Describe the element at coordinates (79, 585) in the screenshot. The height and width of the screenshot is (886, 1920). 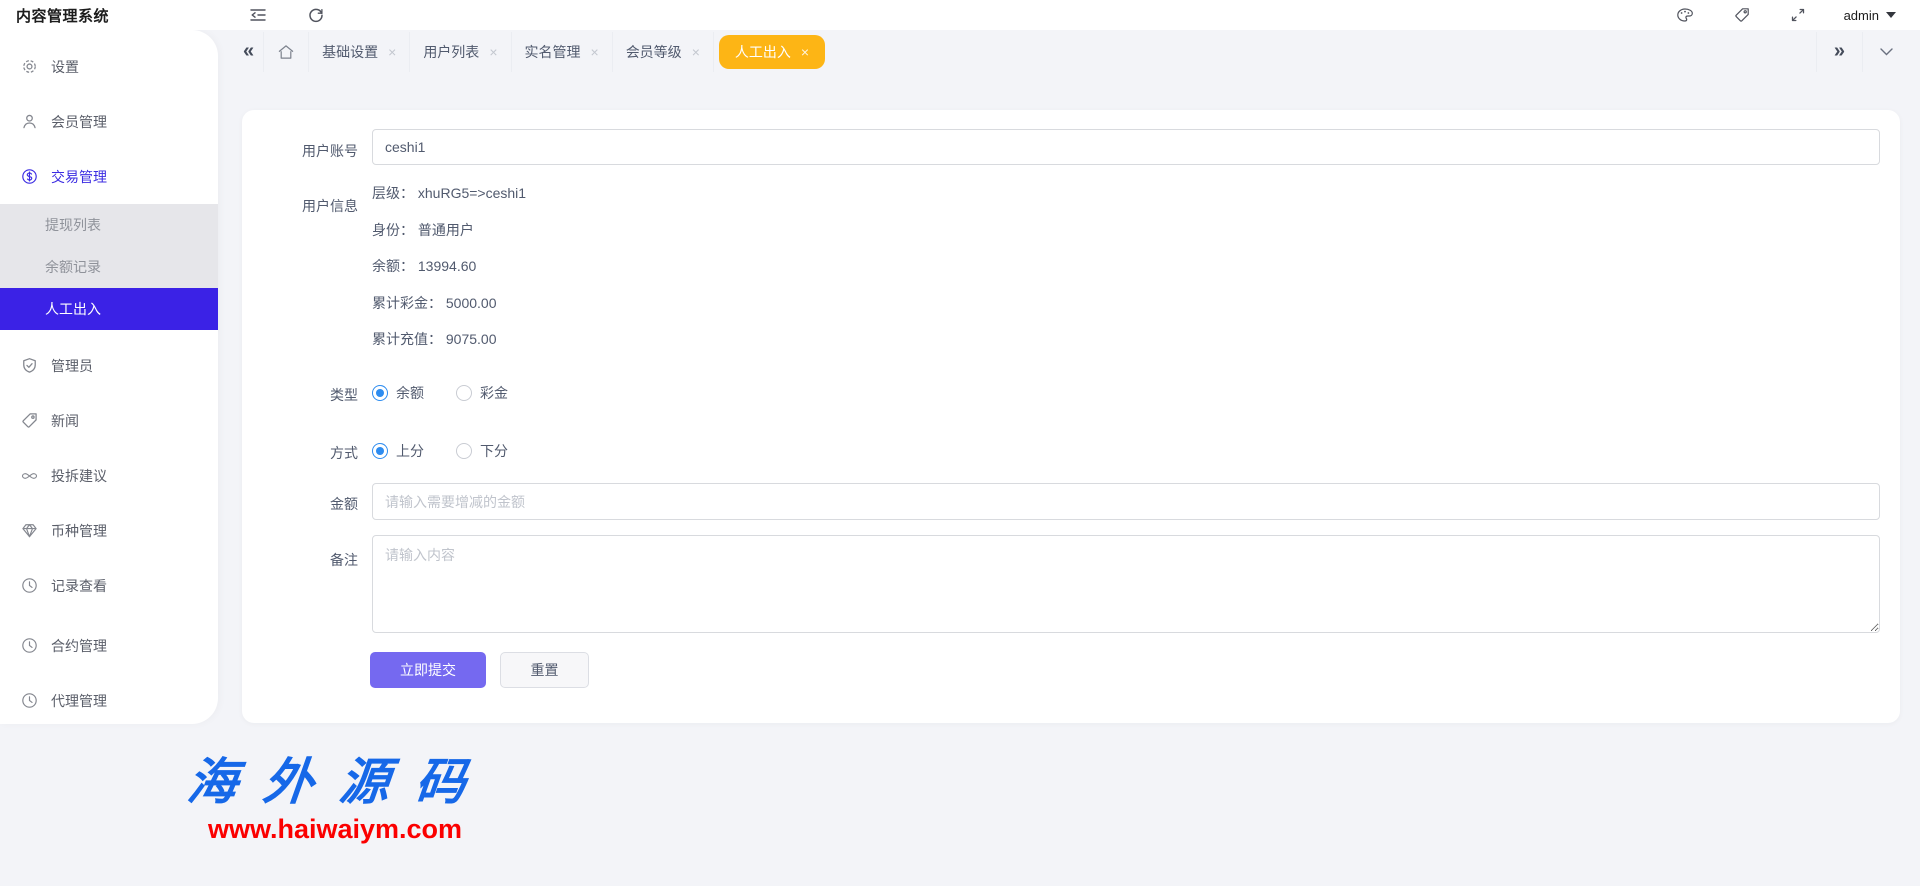
I see `sidebar-item-label: 记录查看` at that location.